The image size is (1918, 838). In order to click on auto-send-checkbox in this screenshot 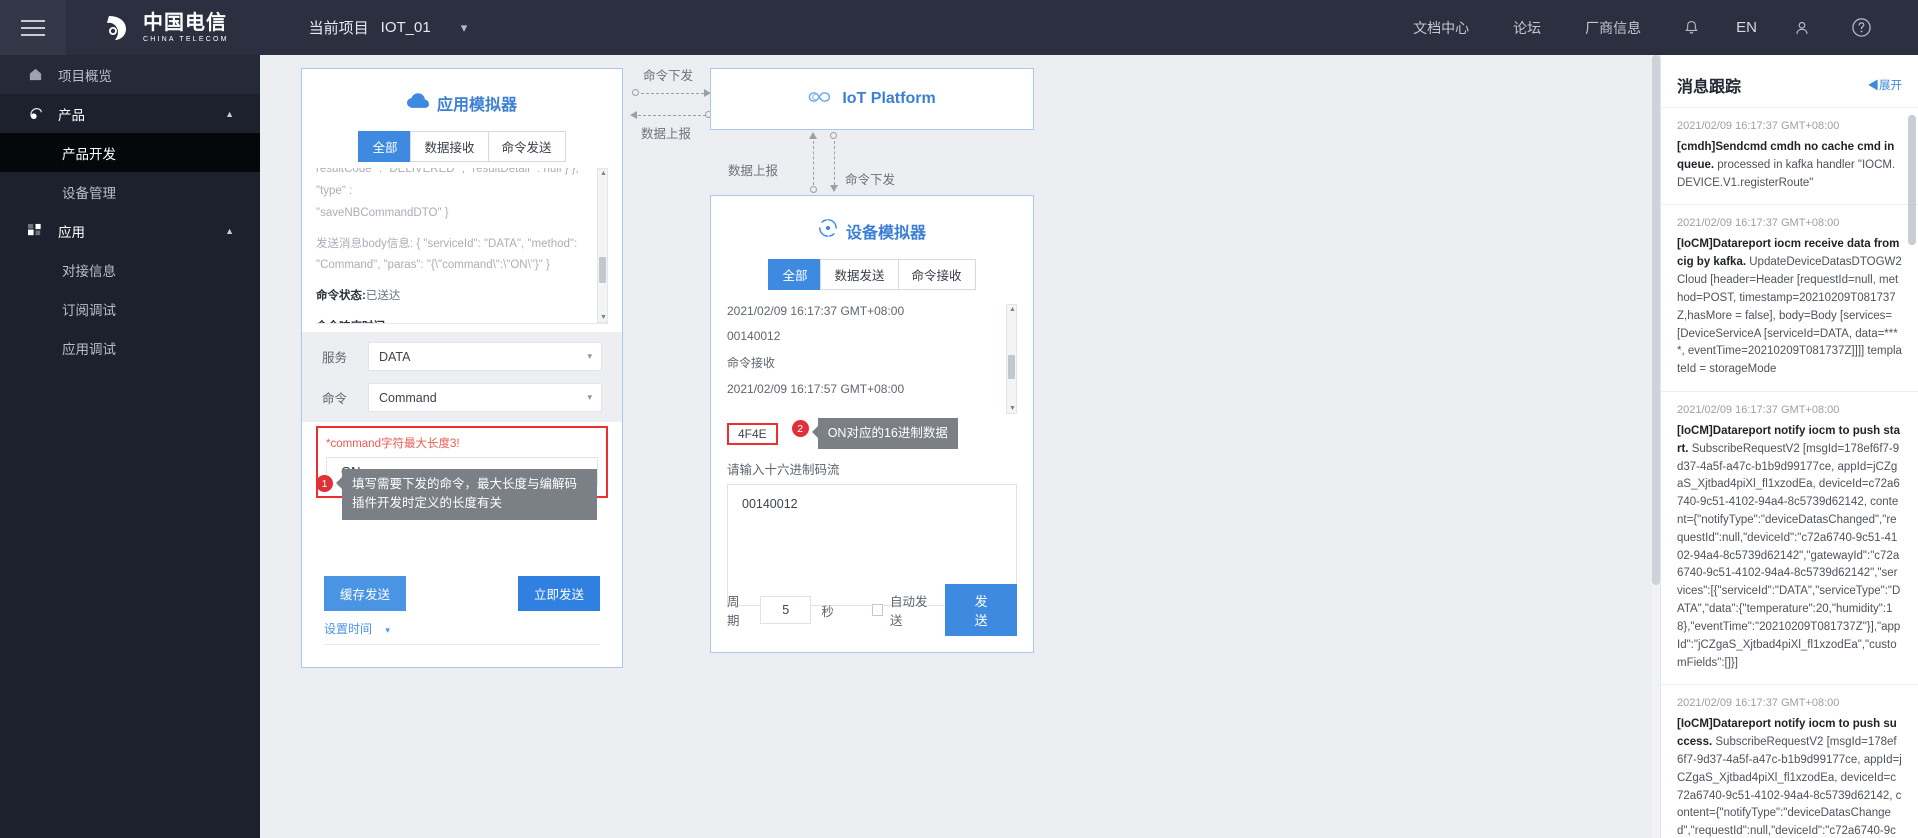, I will do `click(877, 610)`.